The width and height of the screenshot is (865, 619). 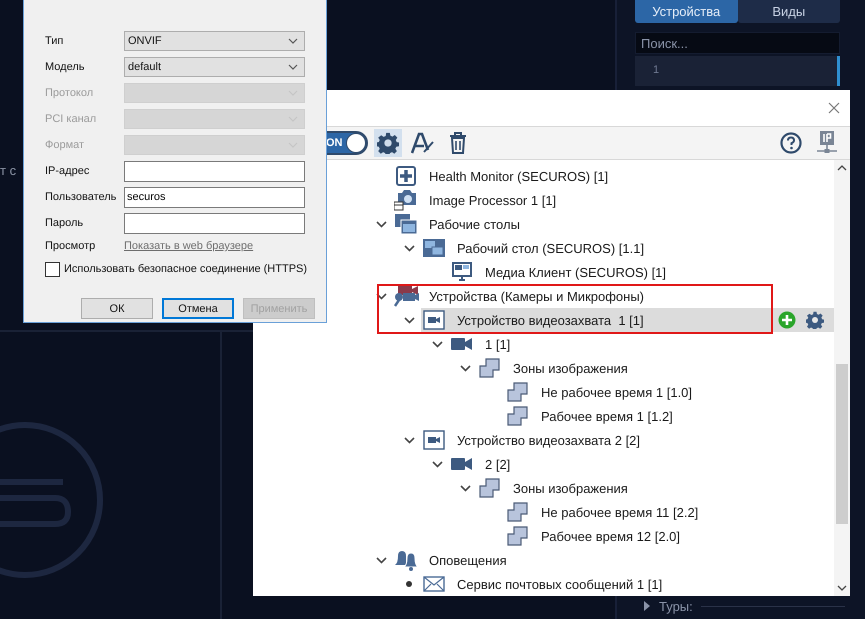 I want to click on device-list-item: 1, so click(x=737, y=71).